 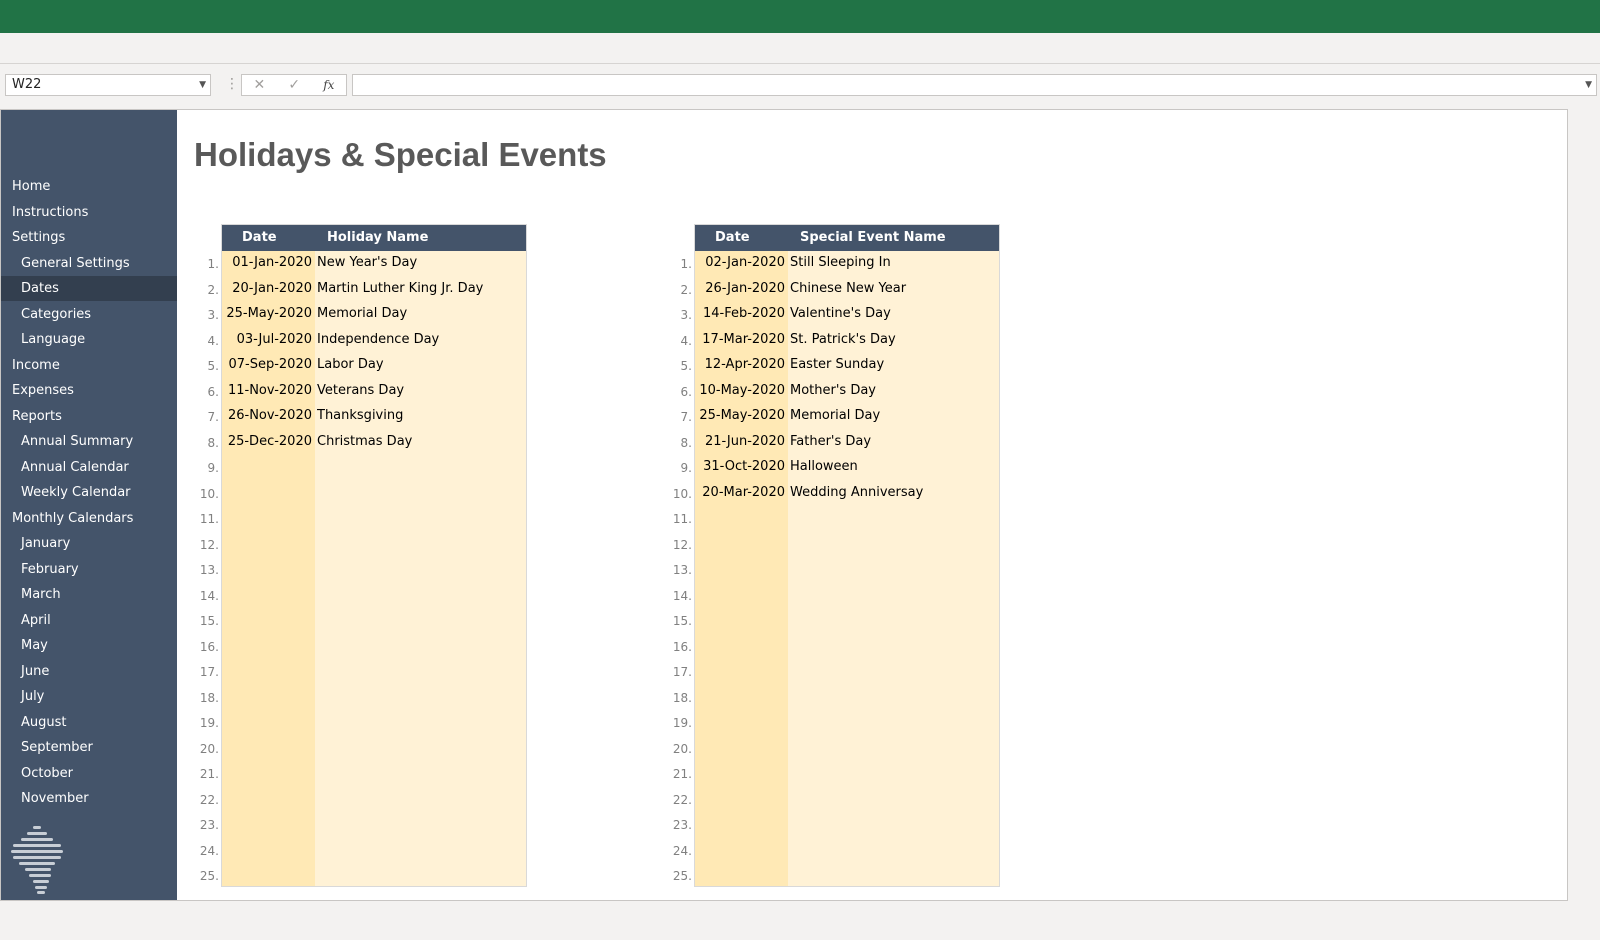 I want to click on name-cell: St. Patrick's Day, so click(x=892, y=340).